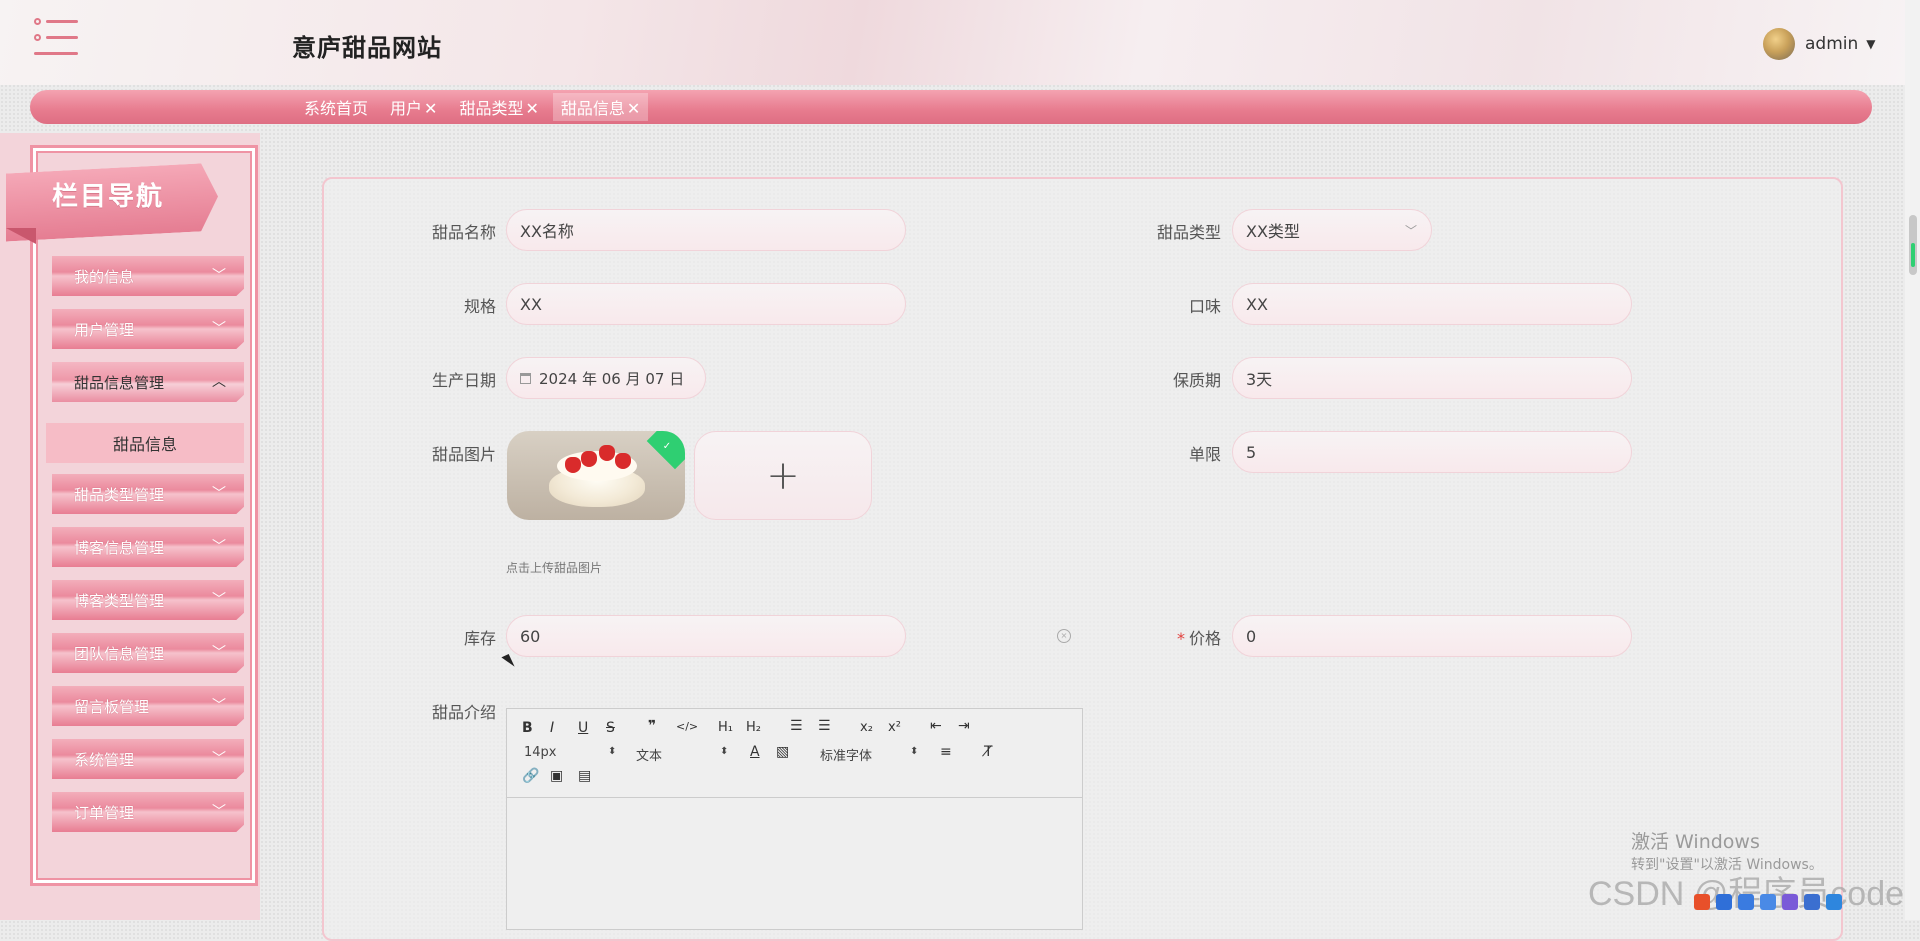 This screenshot has width=1920, height=941. What do you see at coordinates (1432, 378) in the screenshot?
I see `shelf-life-input: 3天` at bounding box center [1432, 378].